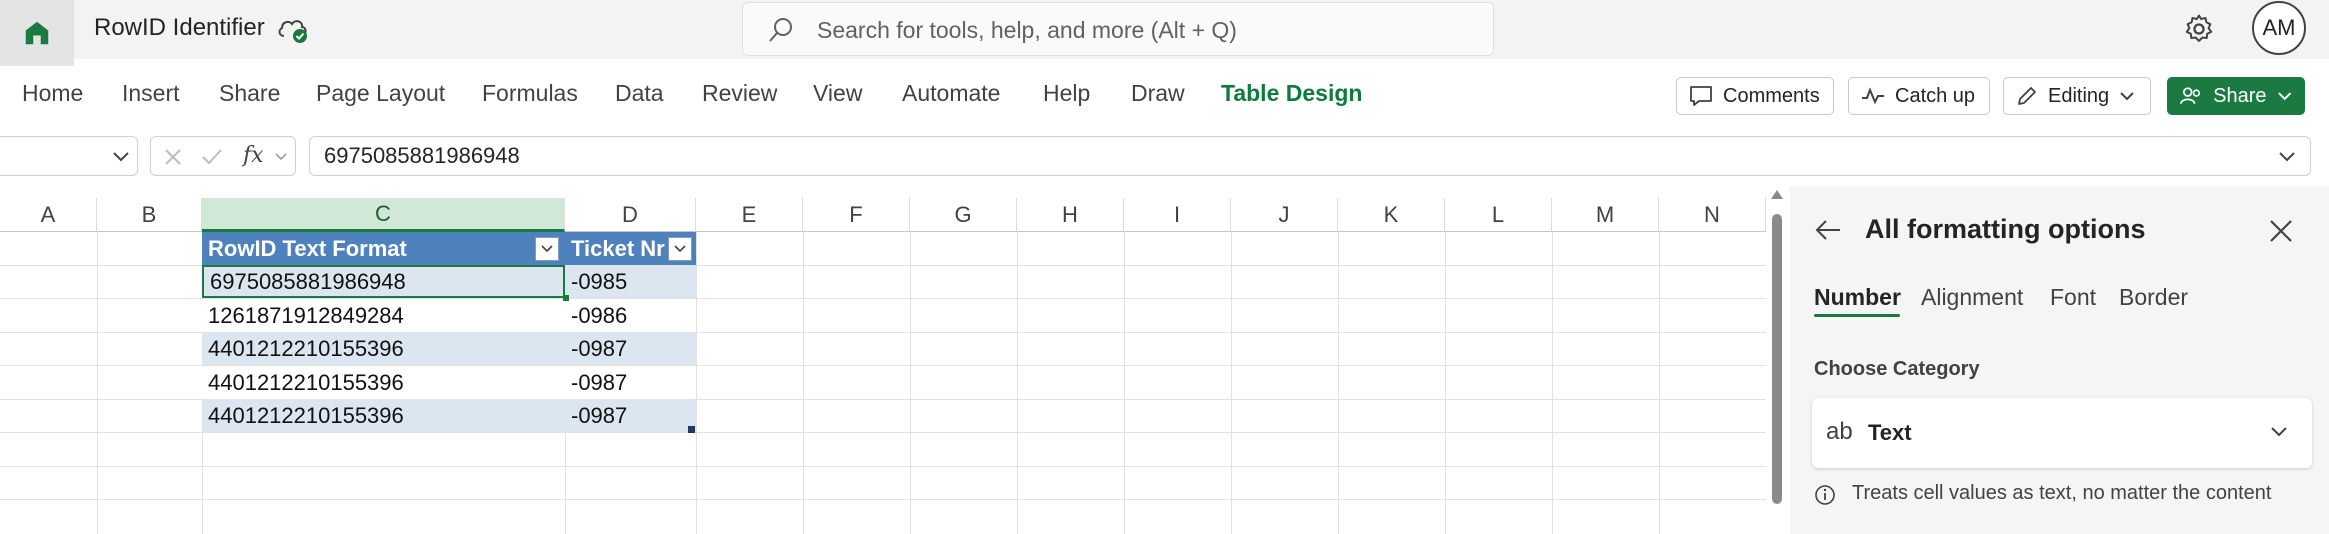 The image size is (2329, 534). I want to click on name-box, so click(69, 156).